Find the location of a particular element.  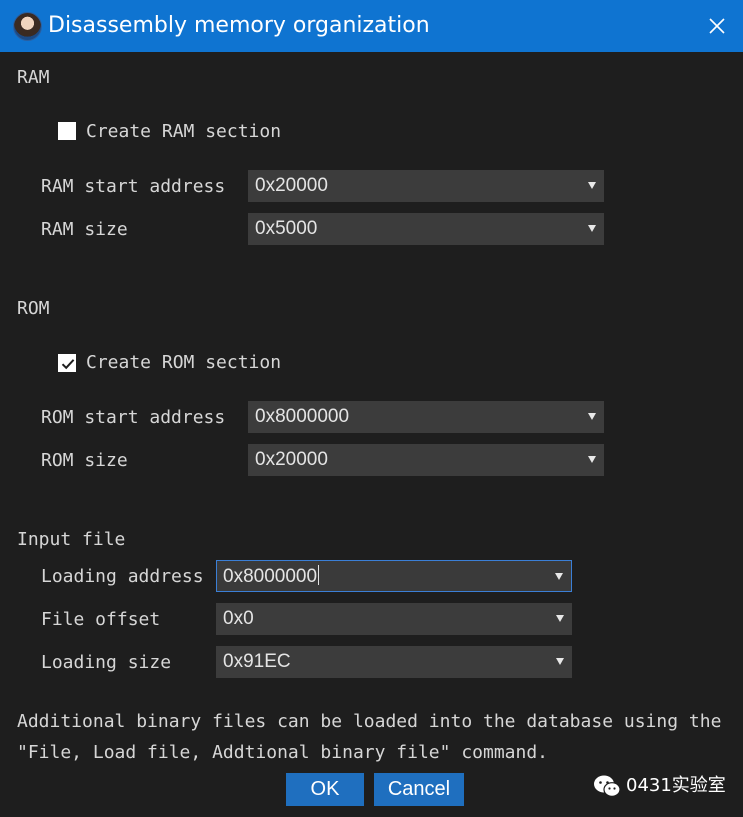

file-offset-label: File offset is located at coordinates (101, 619).